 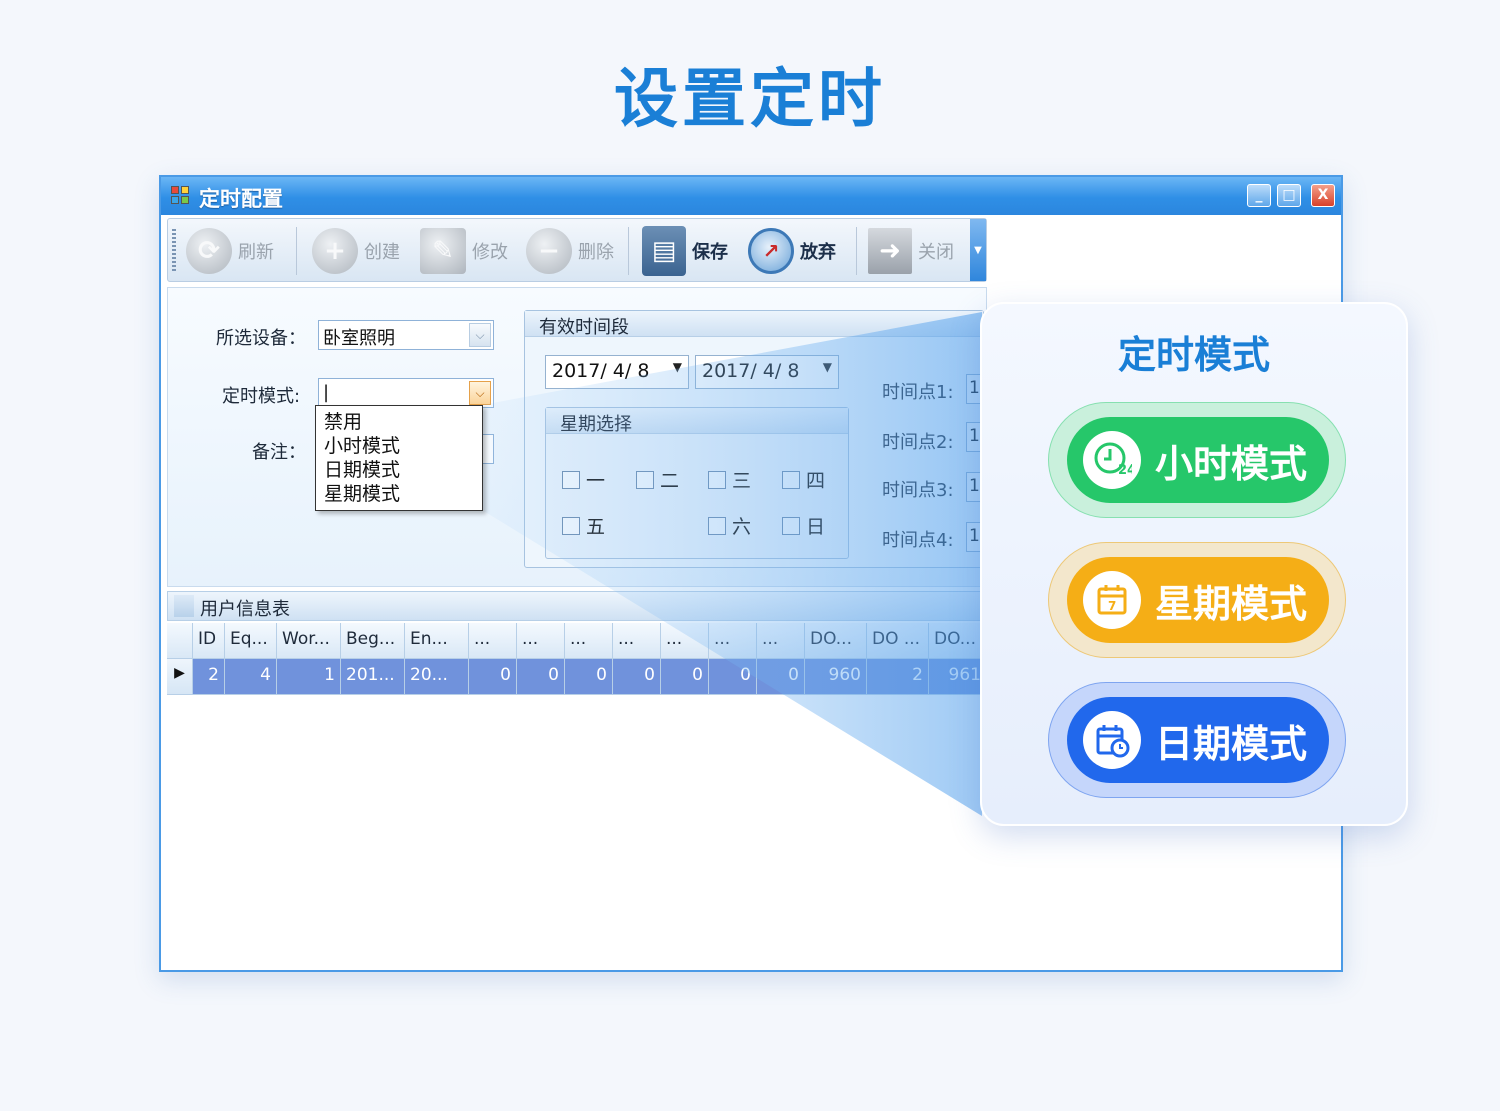 I want to click on mode-select-value: |, so click(x=326, y=392).